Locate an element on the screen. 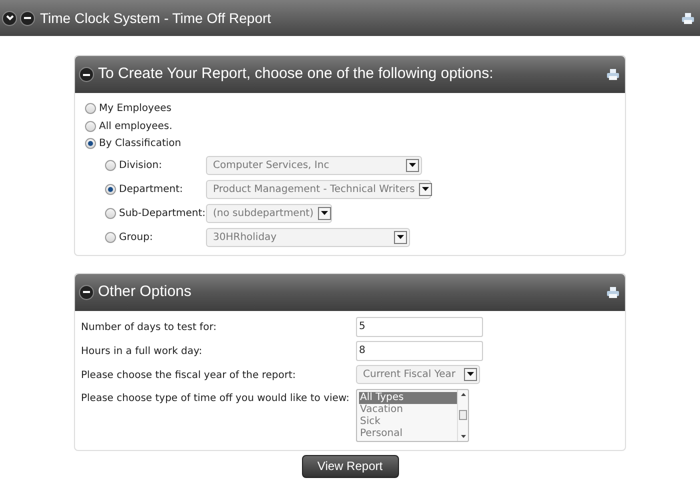 The width and height of the screenshot is (700, 488). radio-label: By Classification is located at coordinates (140, 144).